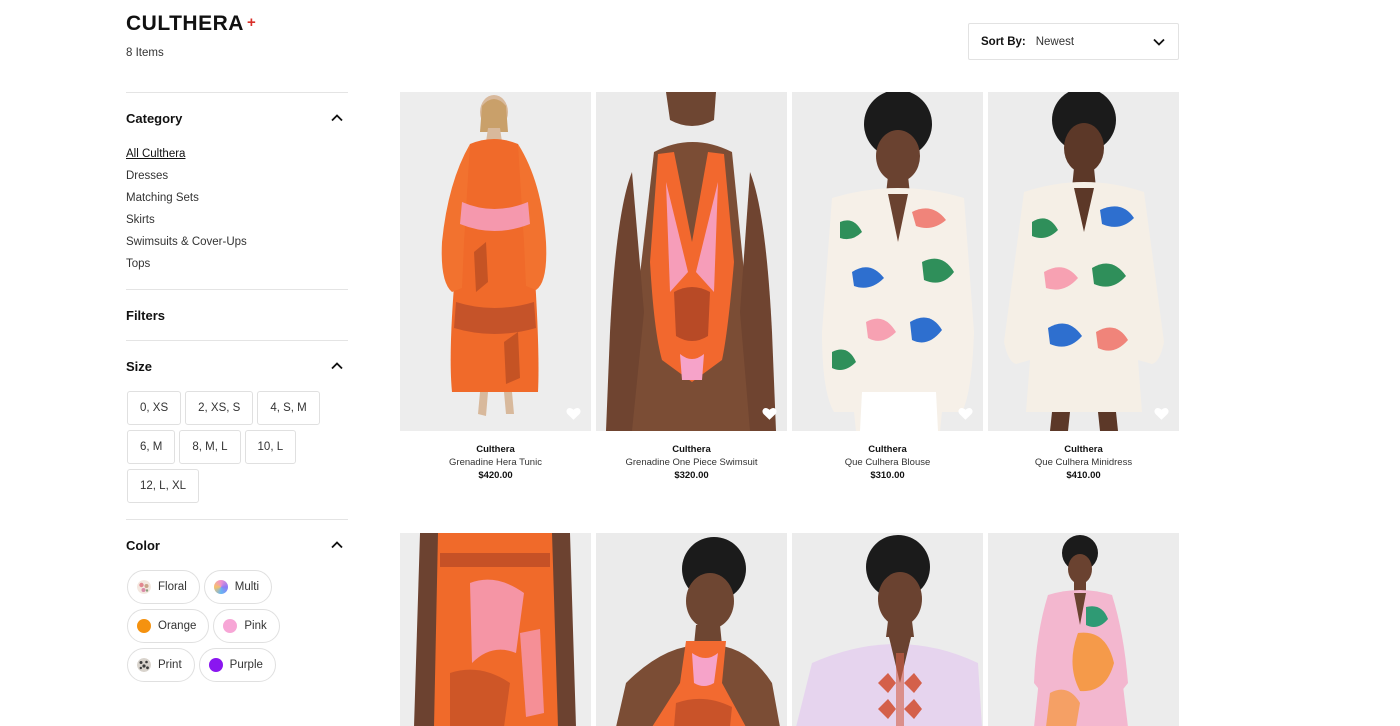 The width and height of the screenshot is (1400, 726). I want to click on orange-skirt-photo, so click(495, 629).